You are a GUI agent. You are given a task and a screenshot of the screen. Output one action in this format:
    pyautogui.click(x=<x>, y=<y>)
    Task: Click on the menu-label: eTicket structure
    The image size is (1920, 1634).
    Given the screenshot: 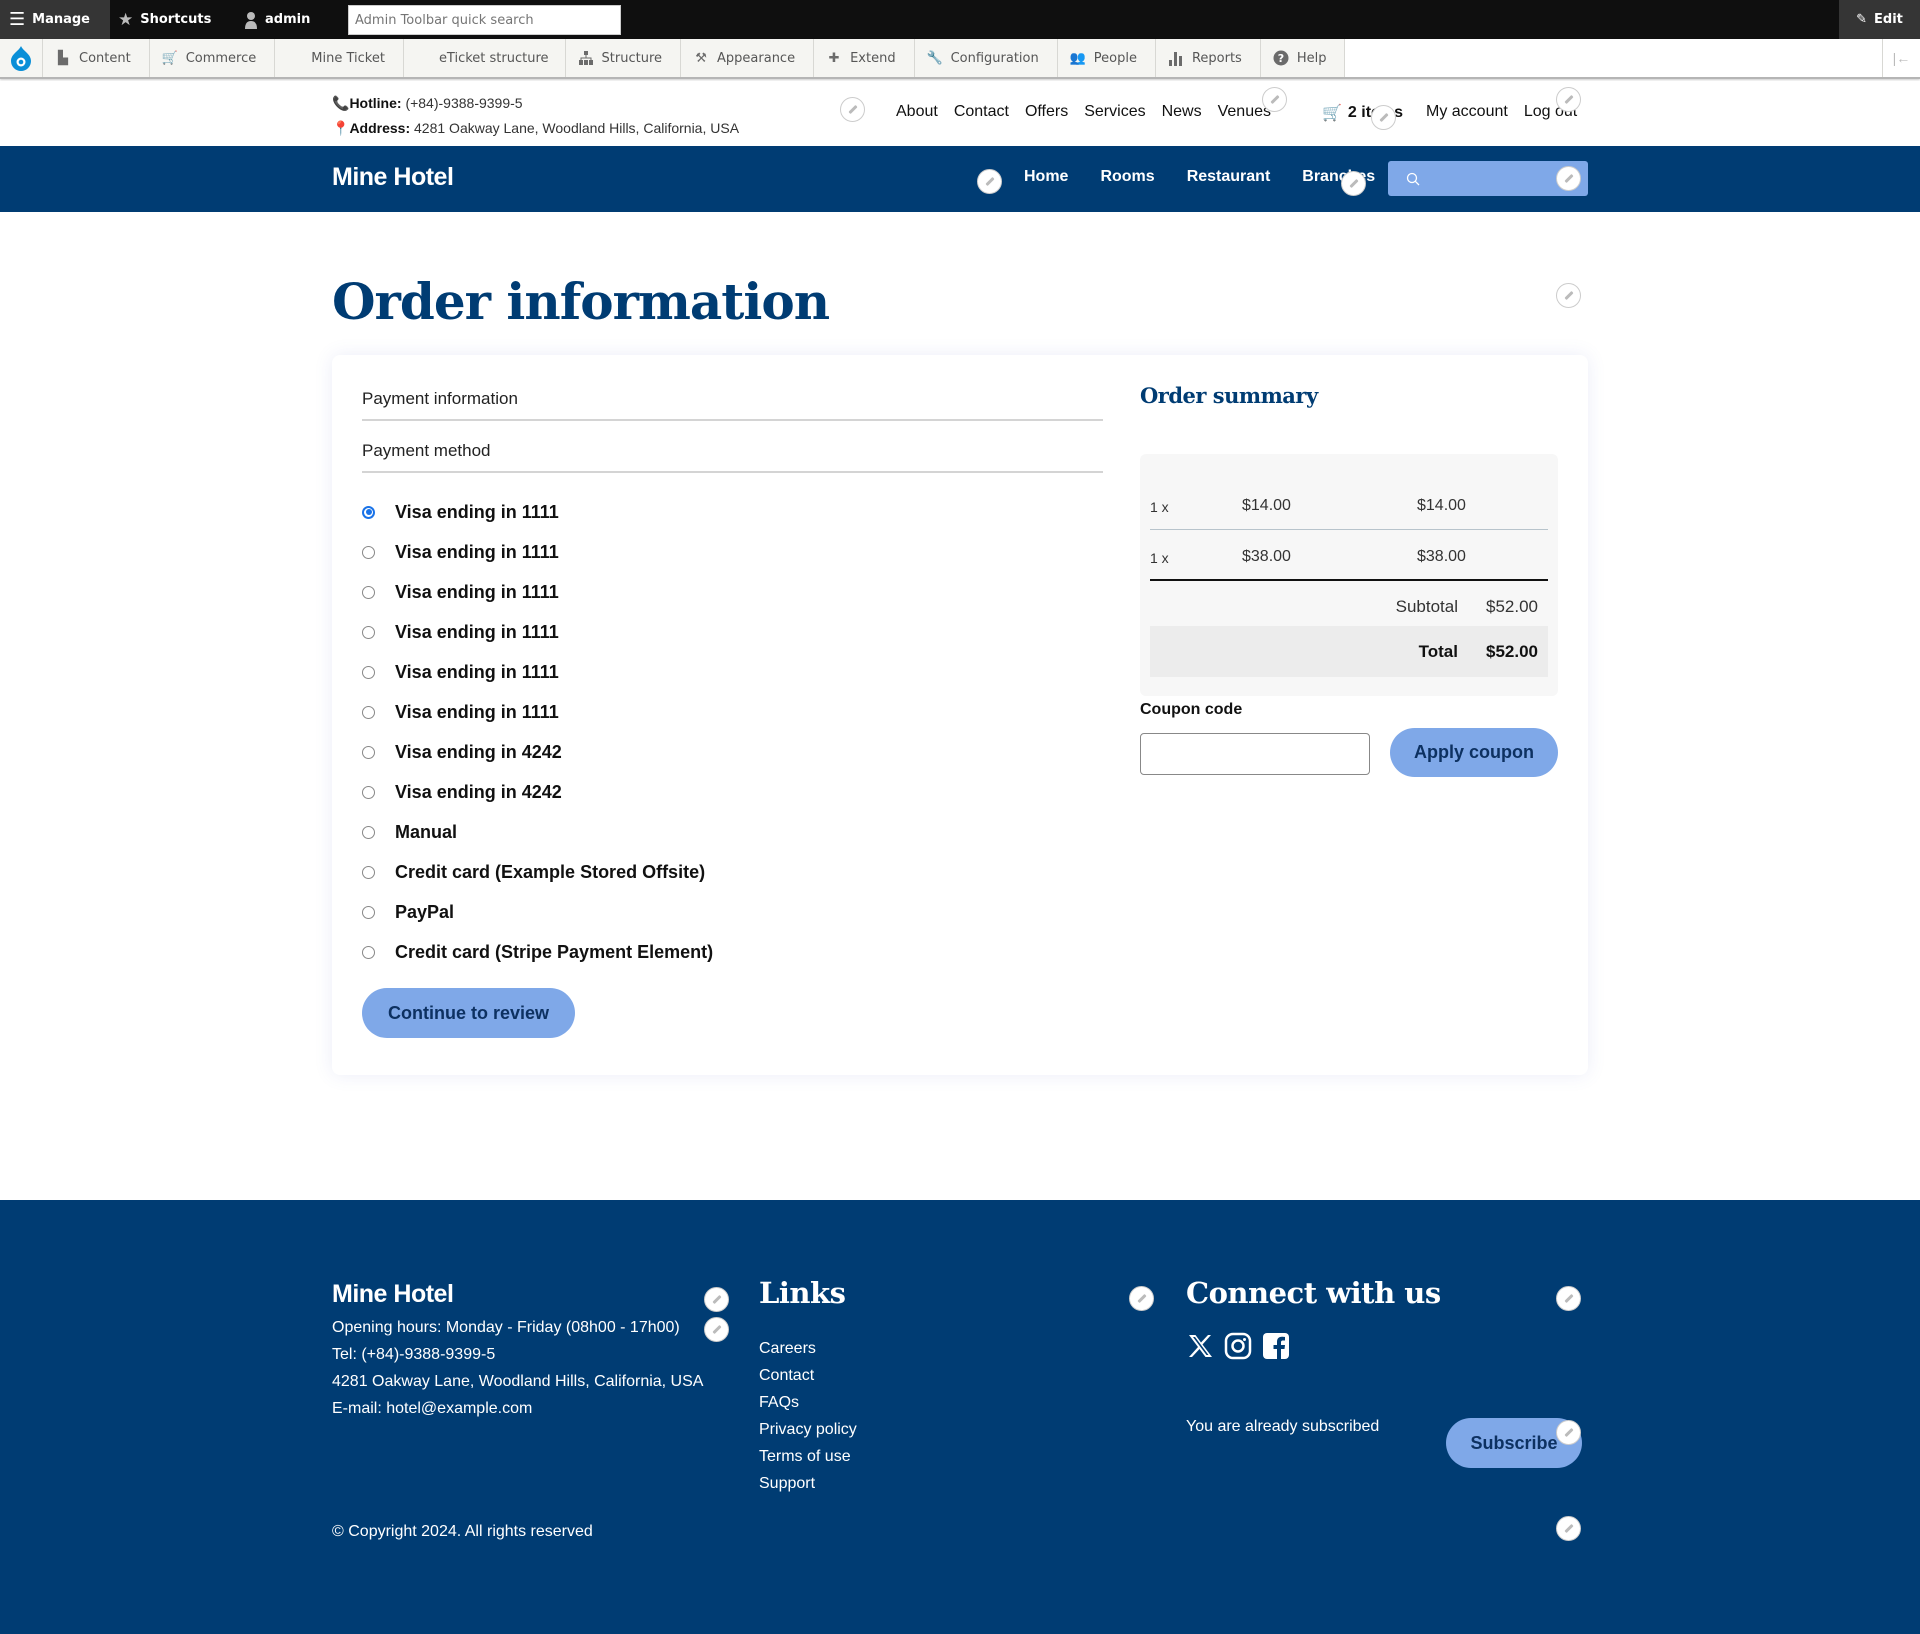 What is the action you would take?
    pyautogui.click(x=493, y=58)
    